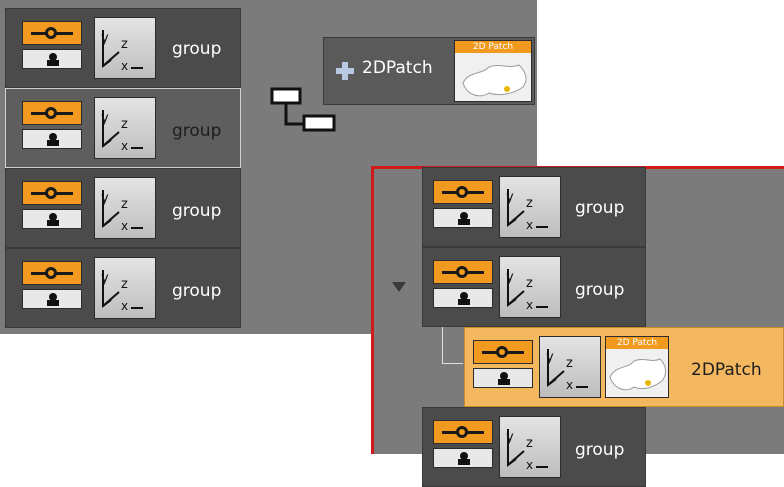 The image size is (784, 487). I want to click on node-label: 2DPatch, so click(397, 68).